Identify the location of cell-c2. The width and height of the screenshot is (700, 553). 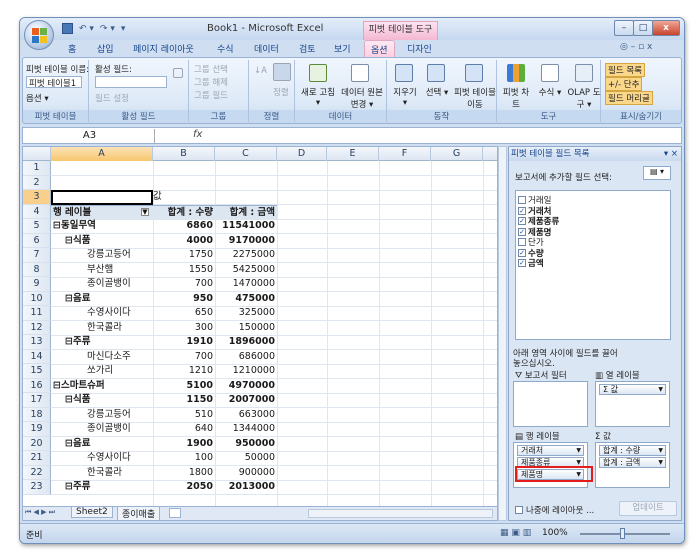
(246, 183).